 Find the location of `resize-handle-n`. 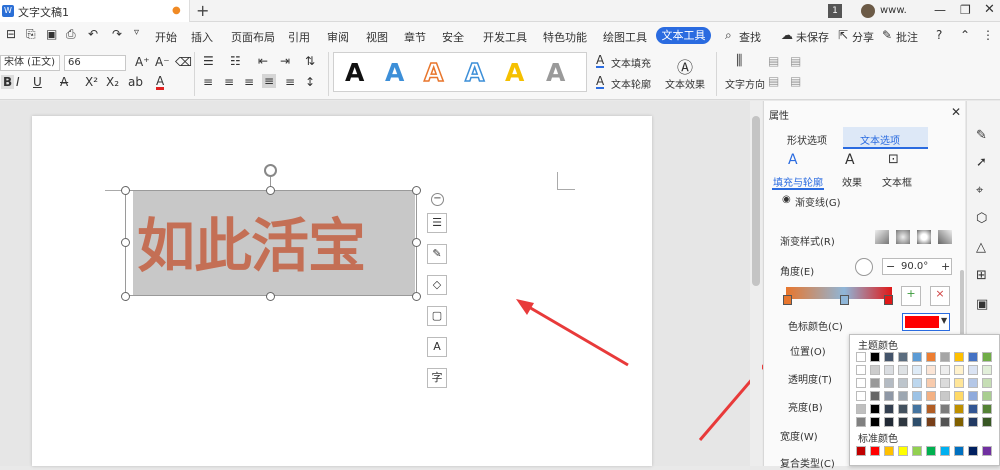

resize-handle-n is located at coordinates (270, 190).